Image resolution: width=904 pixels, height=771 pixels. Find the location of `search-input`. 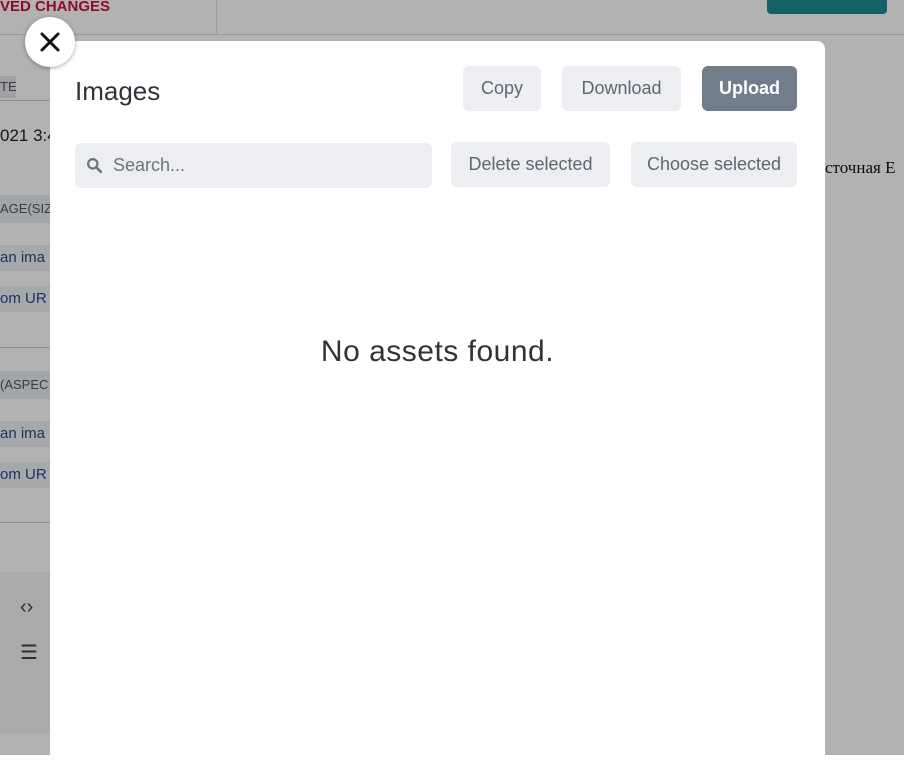

search-input is located at coordinates (268, 165).